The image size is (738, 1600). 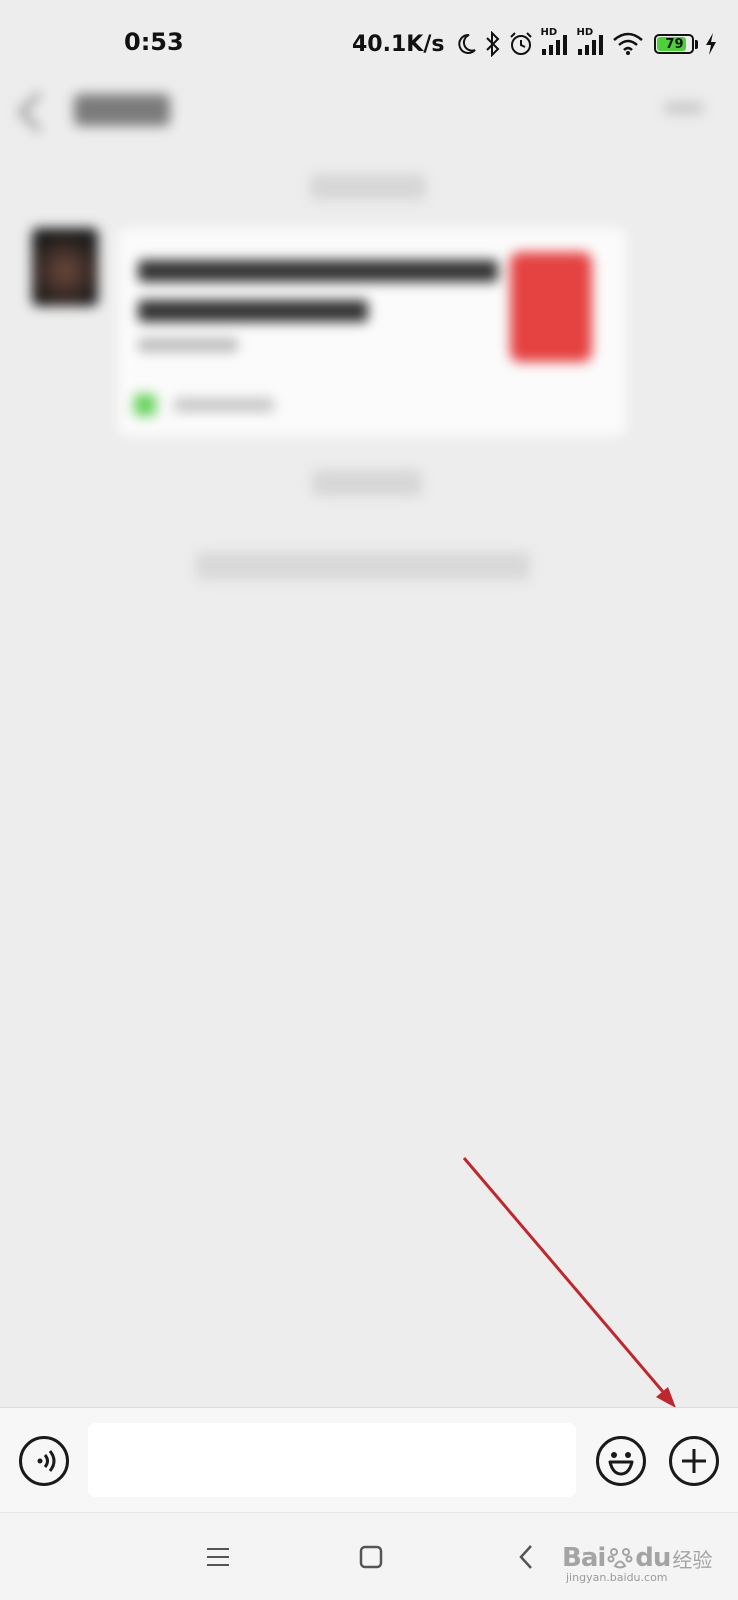 I want to click on card-subtitle, so click(x=188, y=345).